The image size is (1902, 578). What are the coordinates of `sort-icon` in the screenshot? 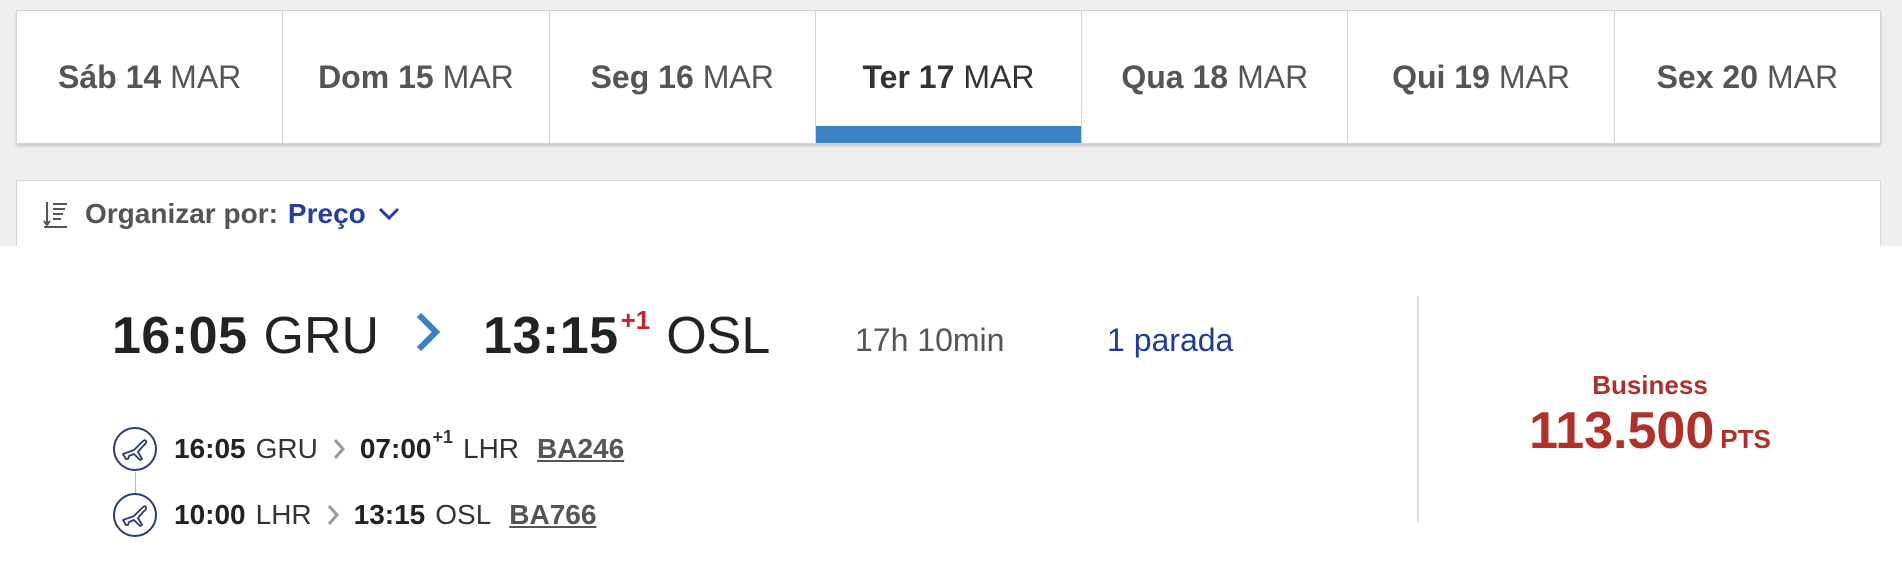 It's located at (58, 214).